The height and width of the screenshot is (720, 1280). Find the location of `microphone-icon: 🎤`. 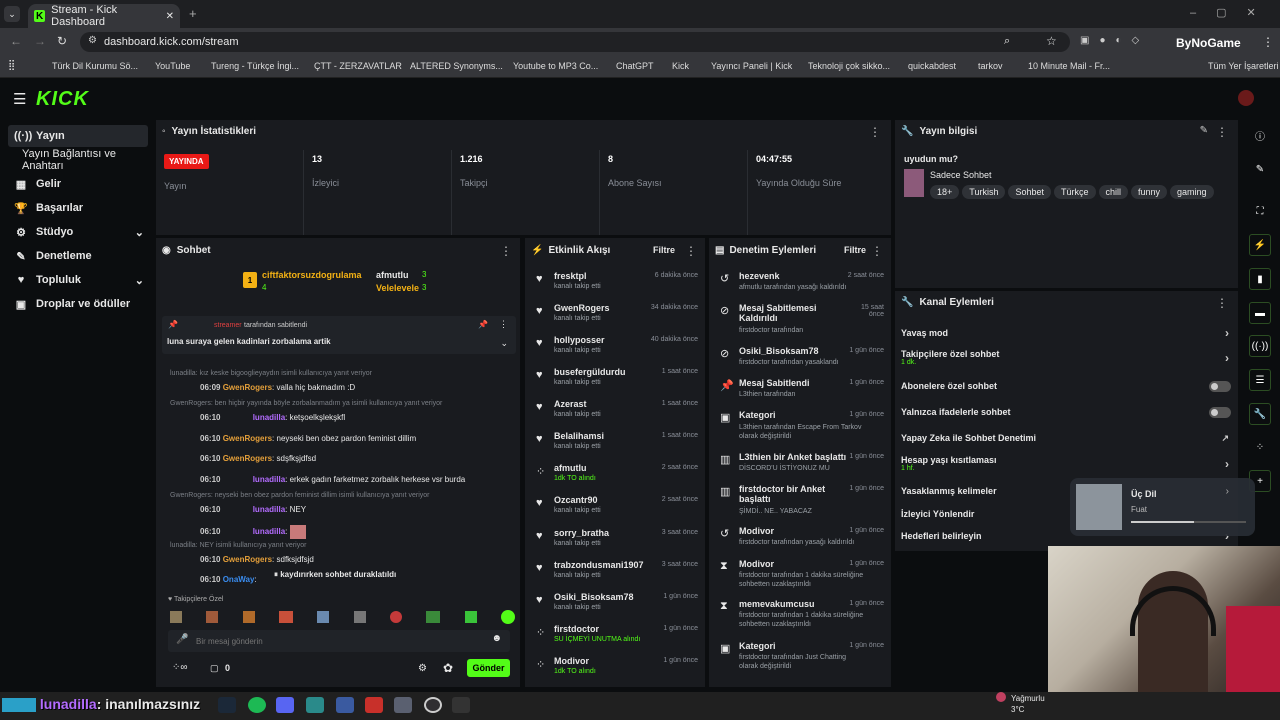

microphone-icon: 🎤 is located at coordinates (182, 639).